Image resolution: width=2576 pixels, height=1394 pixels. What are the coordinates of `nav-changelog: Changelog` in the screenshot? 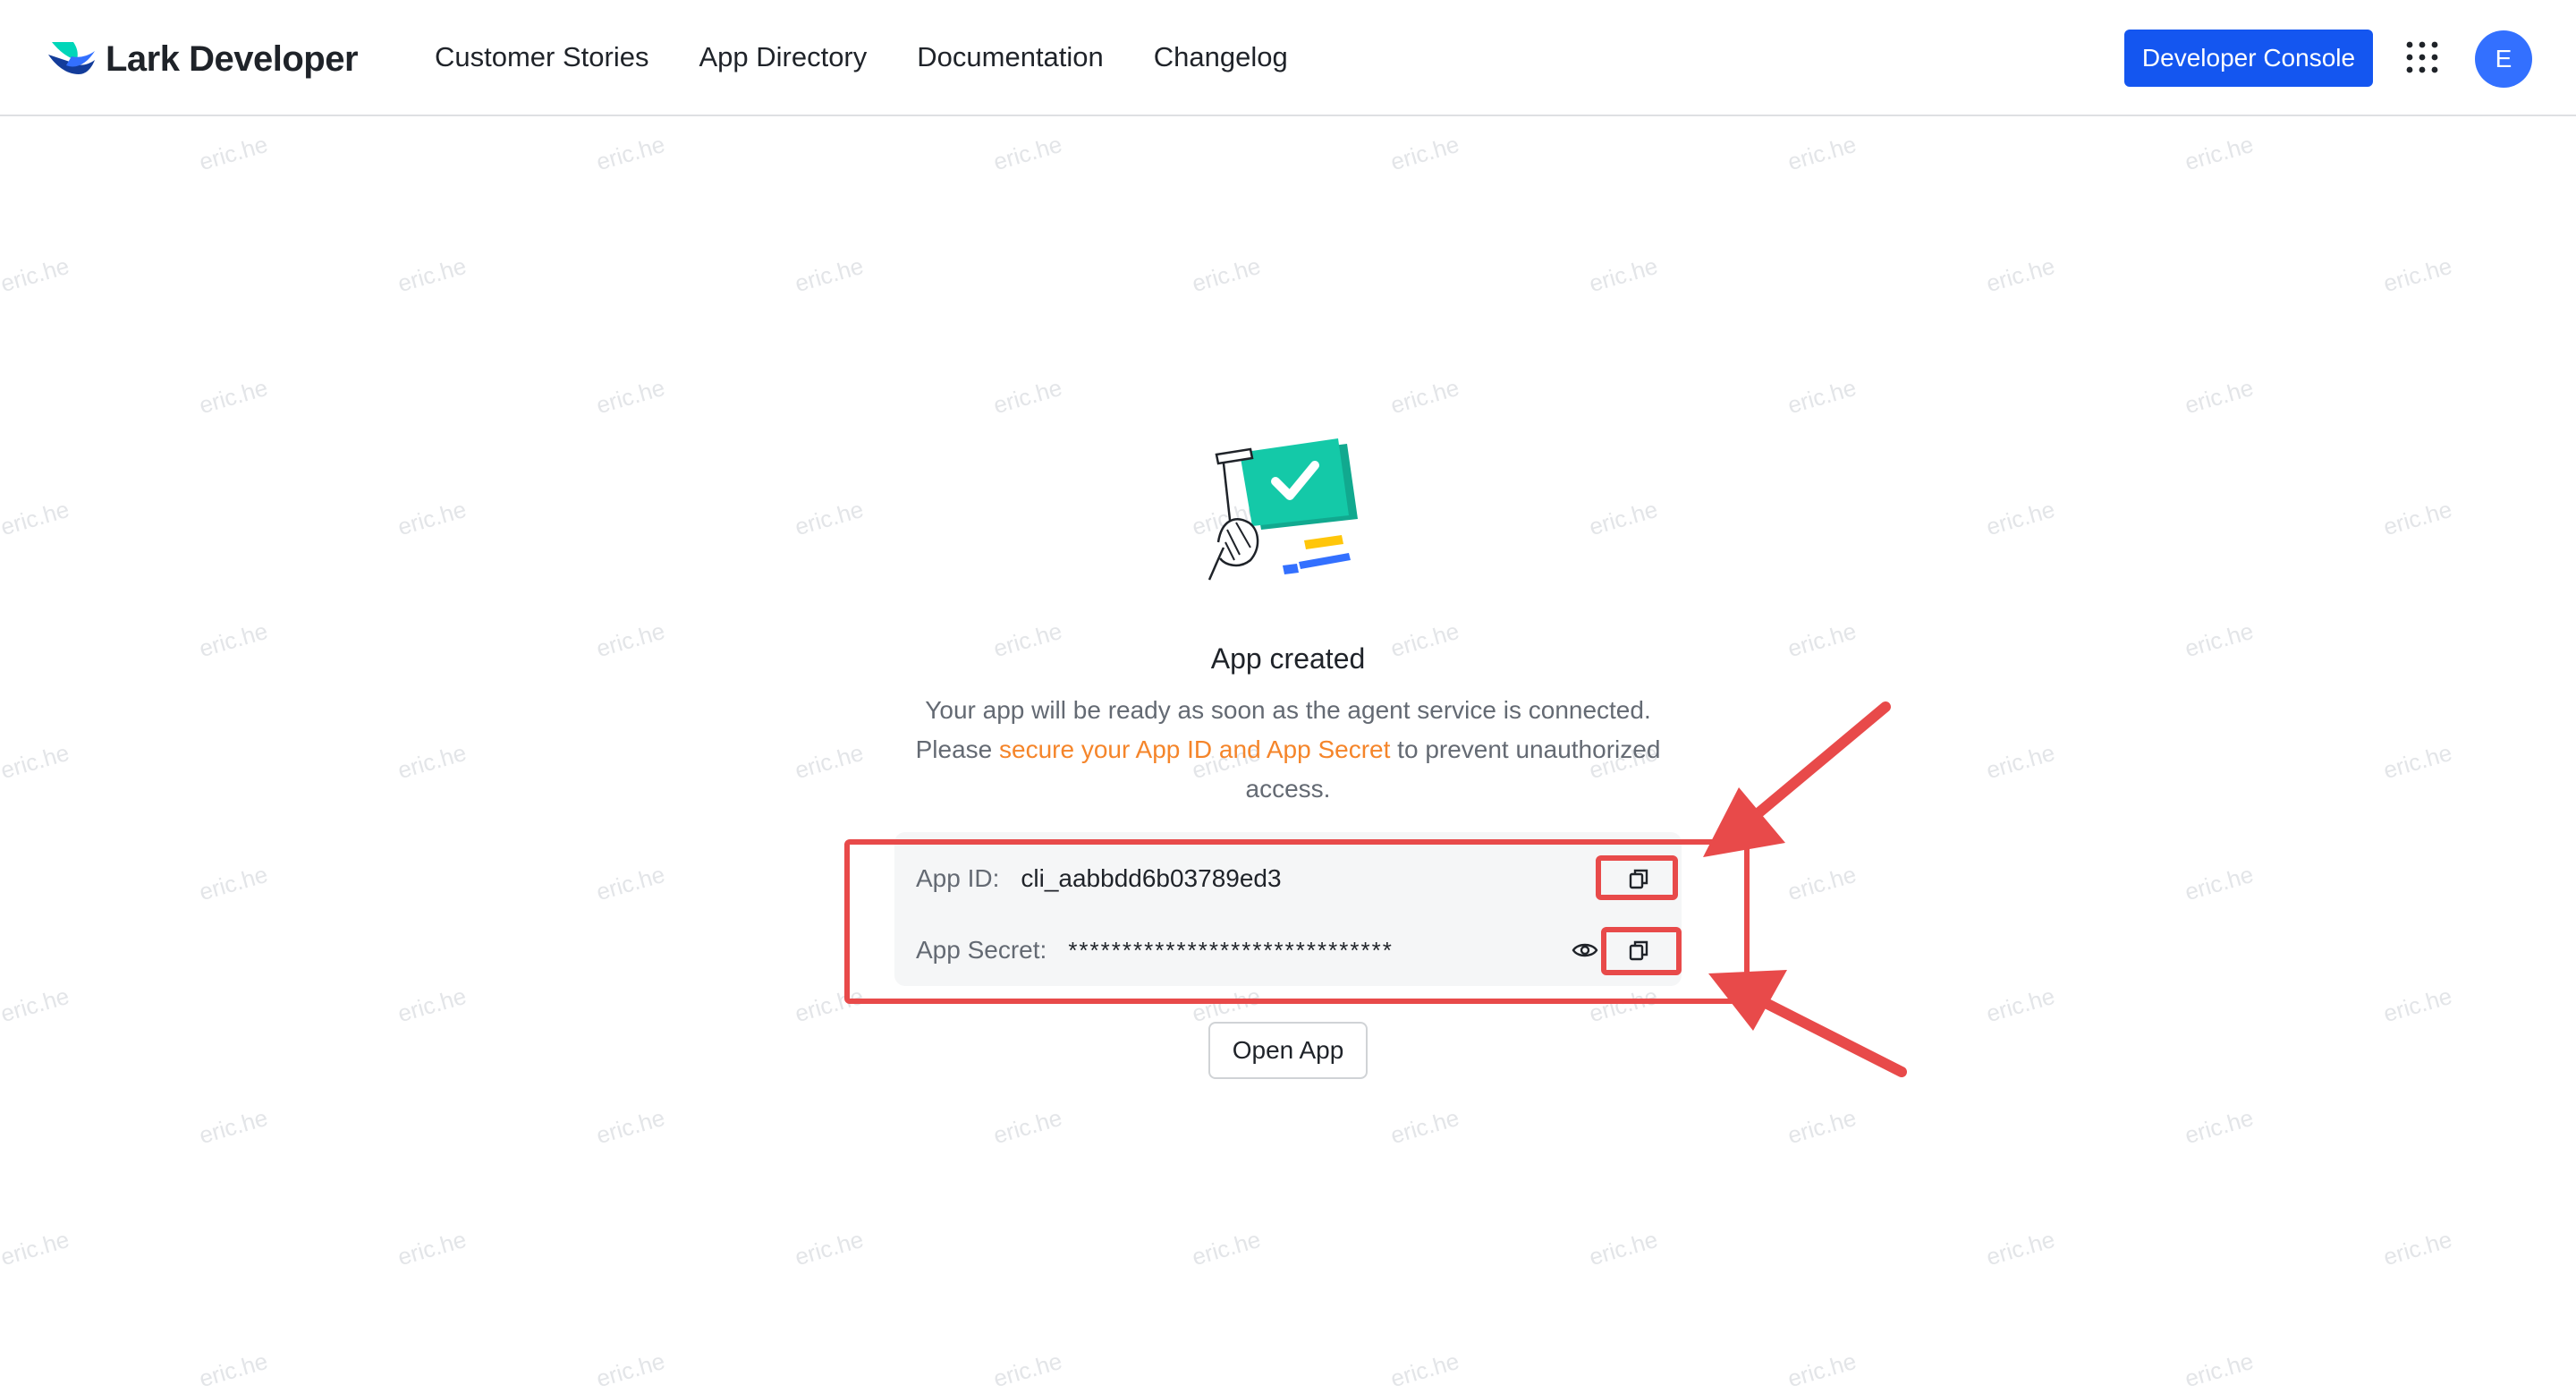 It's located at (1221, 57).